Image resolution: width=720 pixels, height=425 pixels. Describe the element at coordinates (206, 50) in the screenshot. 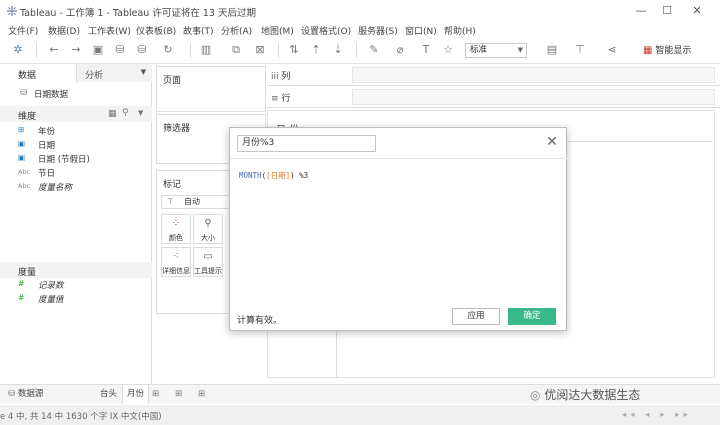

I see `new-worksheet-icon: ▥` at that location.